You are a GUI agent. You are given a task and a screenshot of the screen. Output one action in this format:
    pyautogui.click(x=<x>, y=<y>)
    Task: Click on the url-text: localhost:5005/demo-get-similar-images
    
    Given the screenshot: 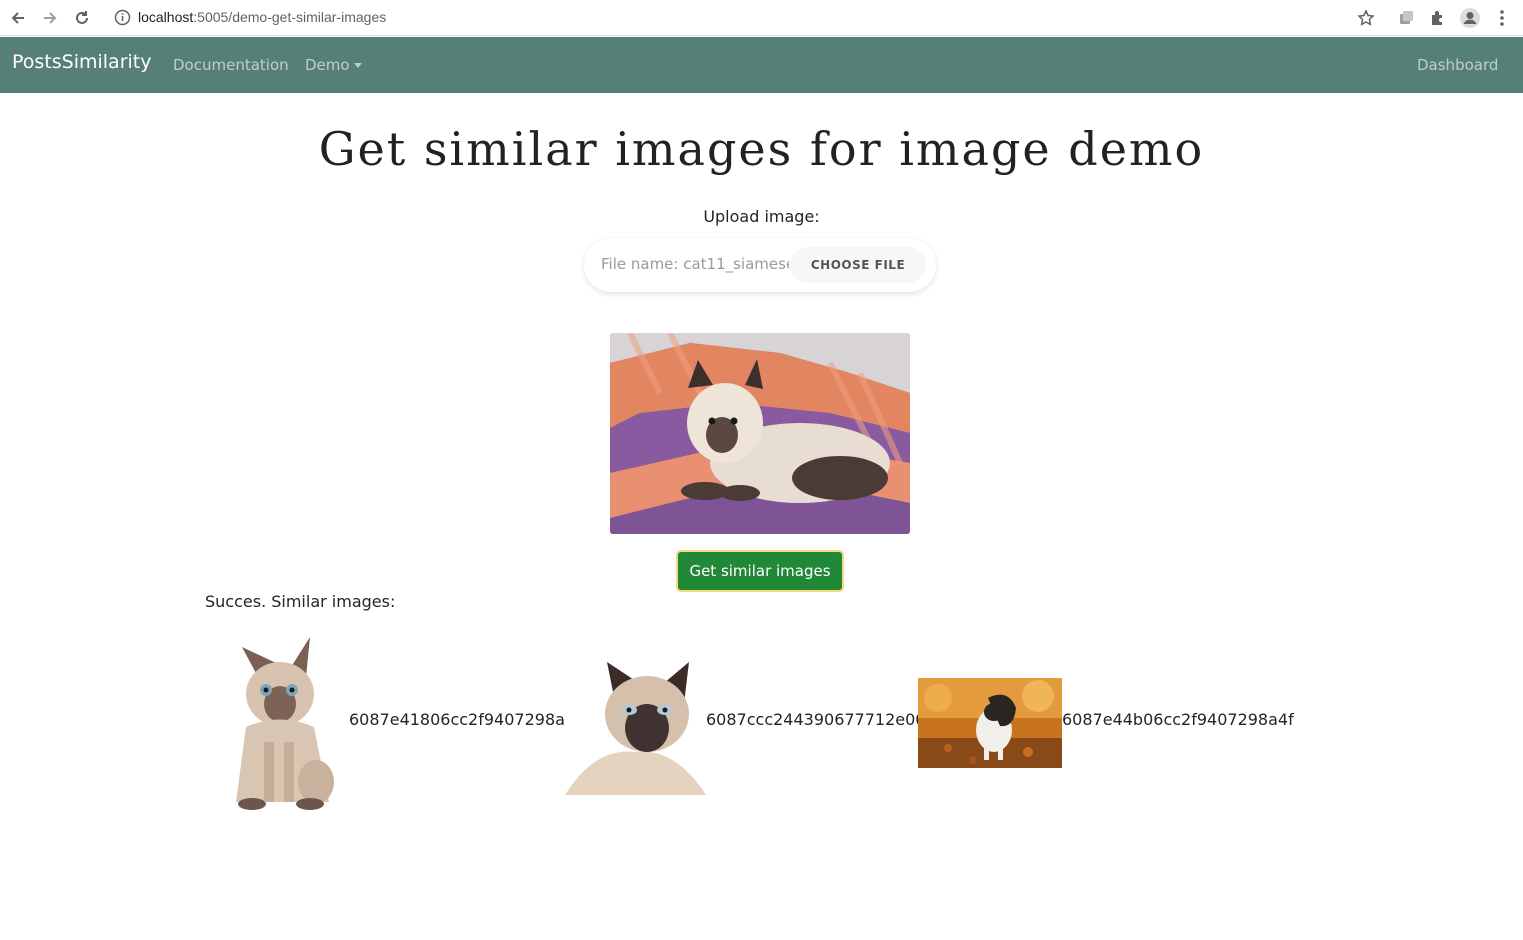 What is the action you would take?
    pyautogui.click(x=262, y=17)
    